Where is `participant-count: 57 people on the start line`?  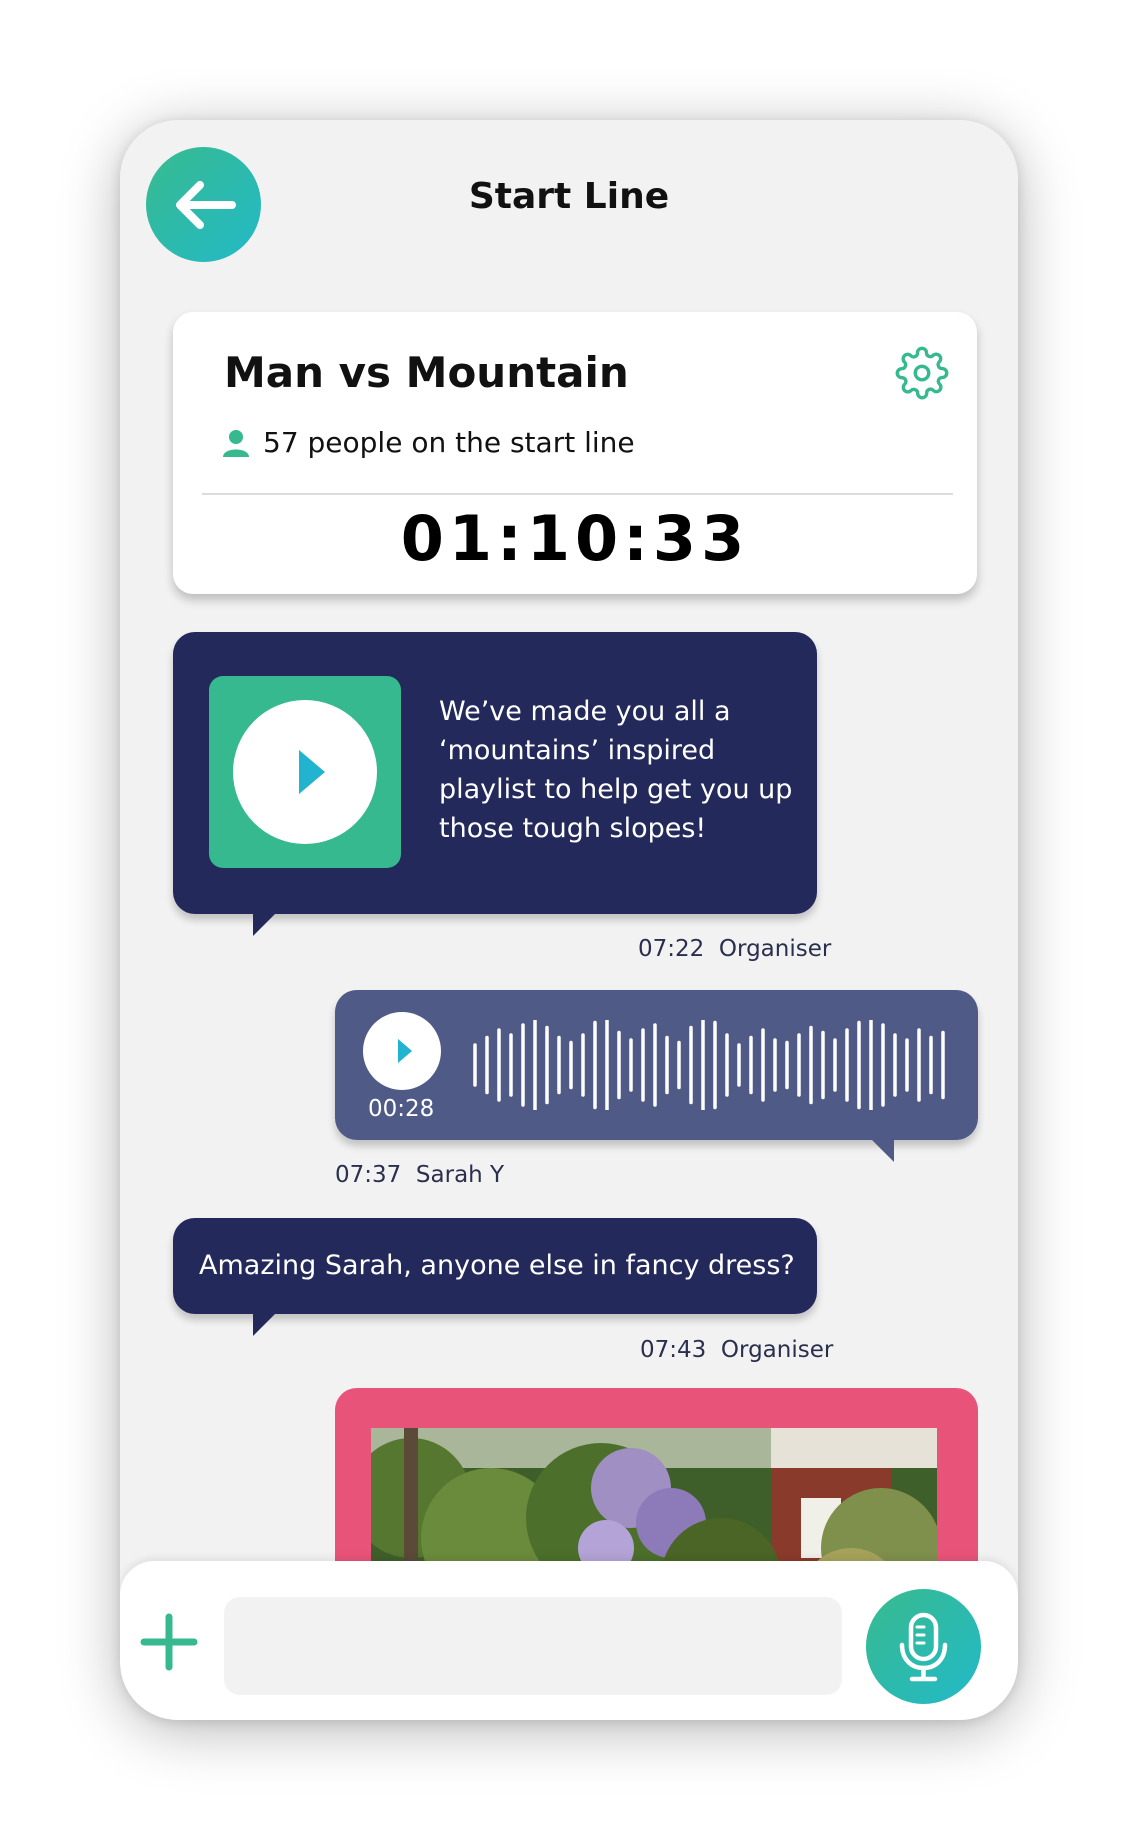
participant-count: 57 people on the start line is located at coordinates (429, 442).